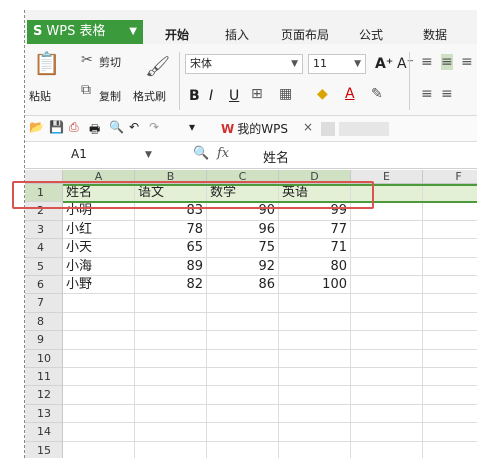 The height and width of the screenshot is (458, 477). I want to click on row-header: 8, so click(44, 322).